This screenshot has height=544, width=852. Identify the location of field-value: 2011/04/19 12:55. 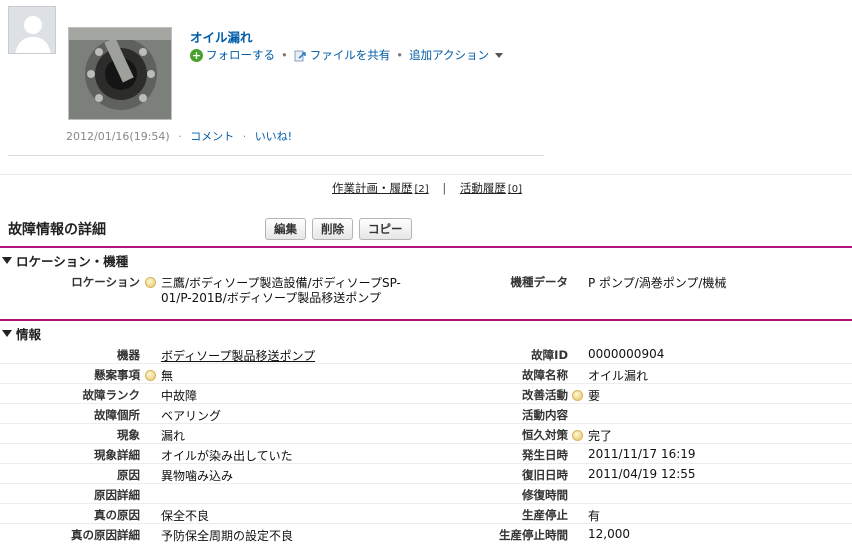
(642, 474).